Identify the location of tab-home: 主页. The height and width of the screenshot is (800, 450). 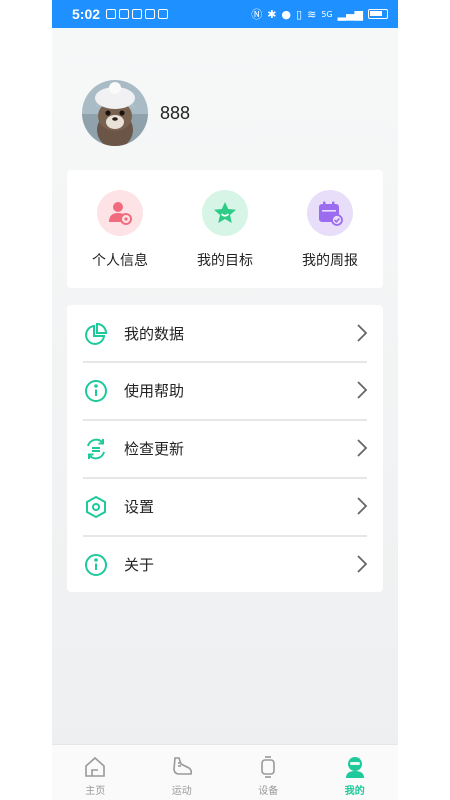
(95, 772).